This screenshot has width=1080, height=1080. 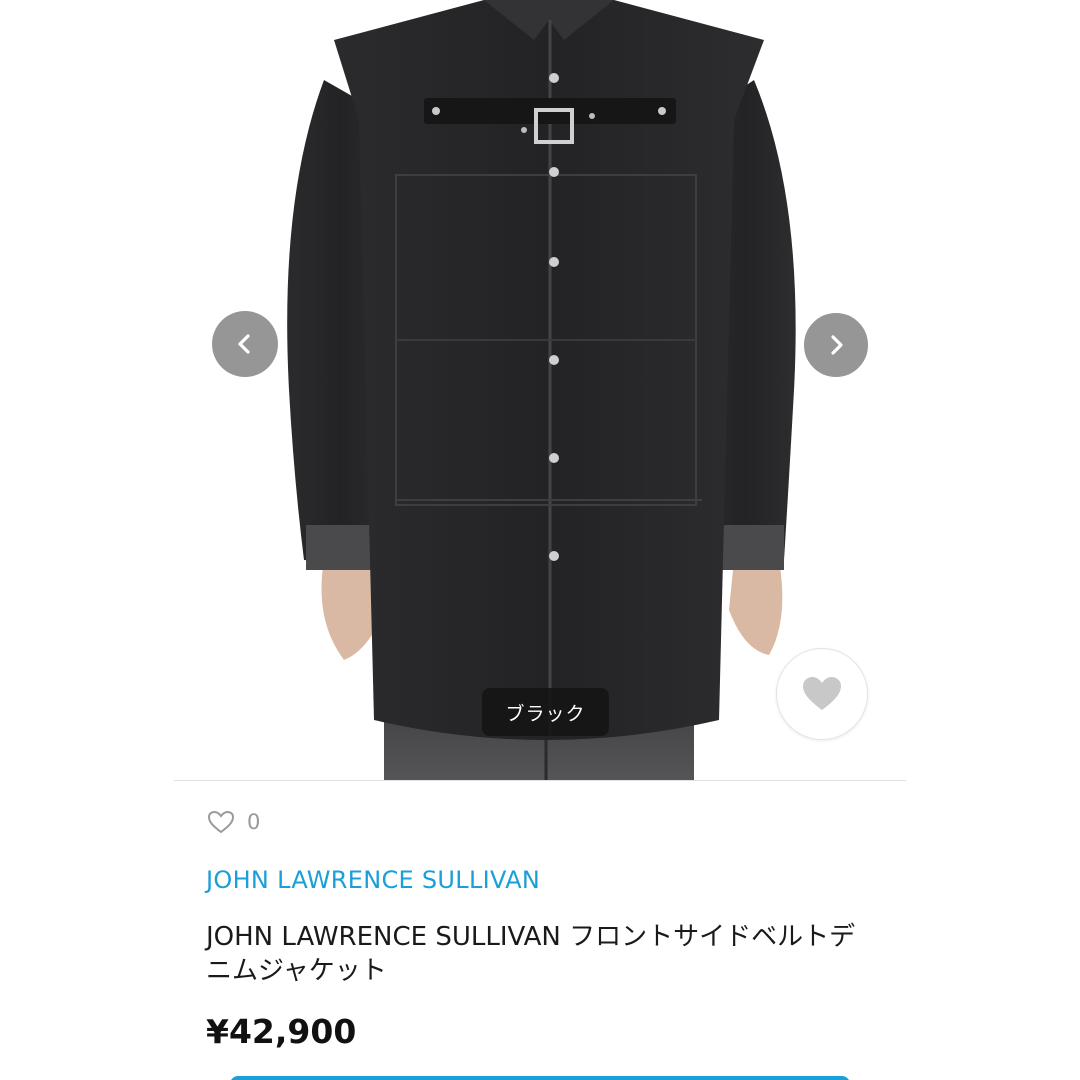 What do you see at coordinates (545, 712) in the screenshot?
I see `variant-label: ブラック` at bounding box center [545, 712].